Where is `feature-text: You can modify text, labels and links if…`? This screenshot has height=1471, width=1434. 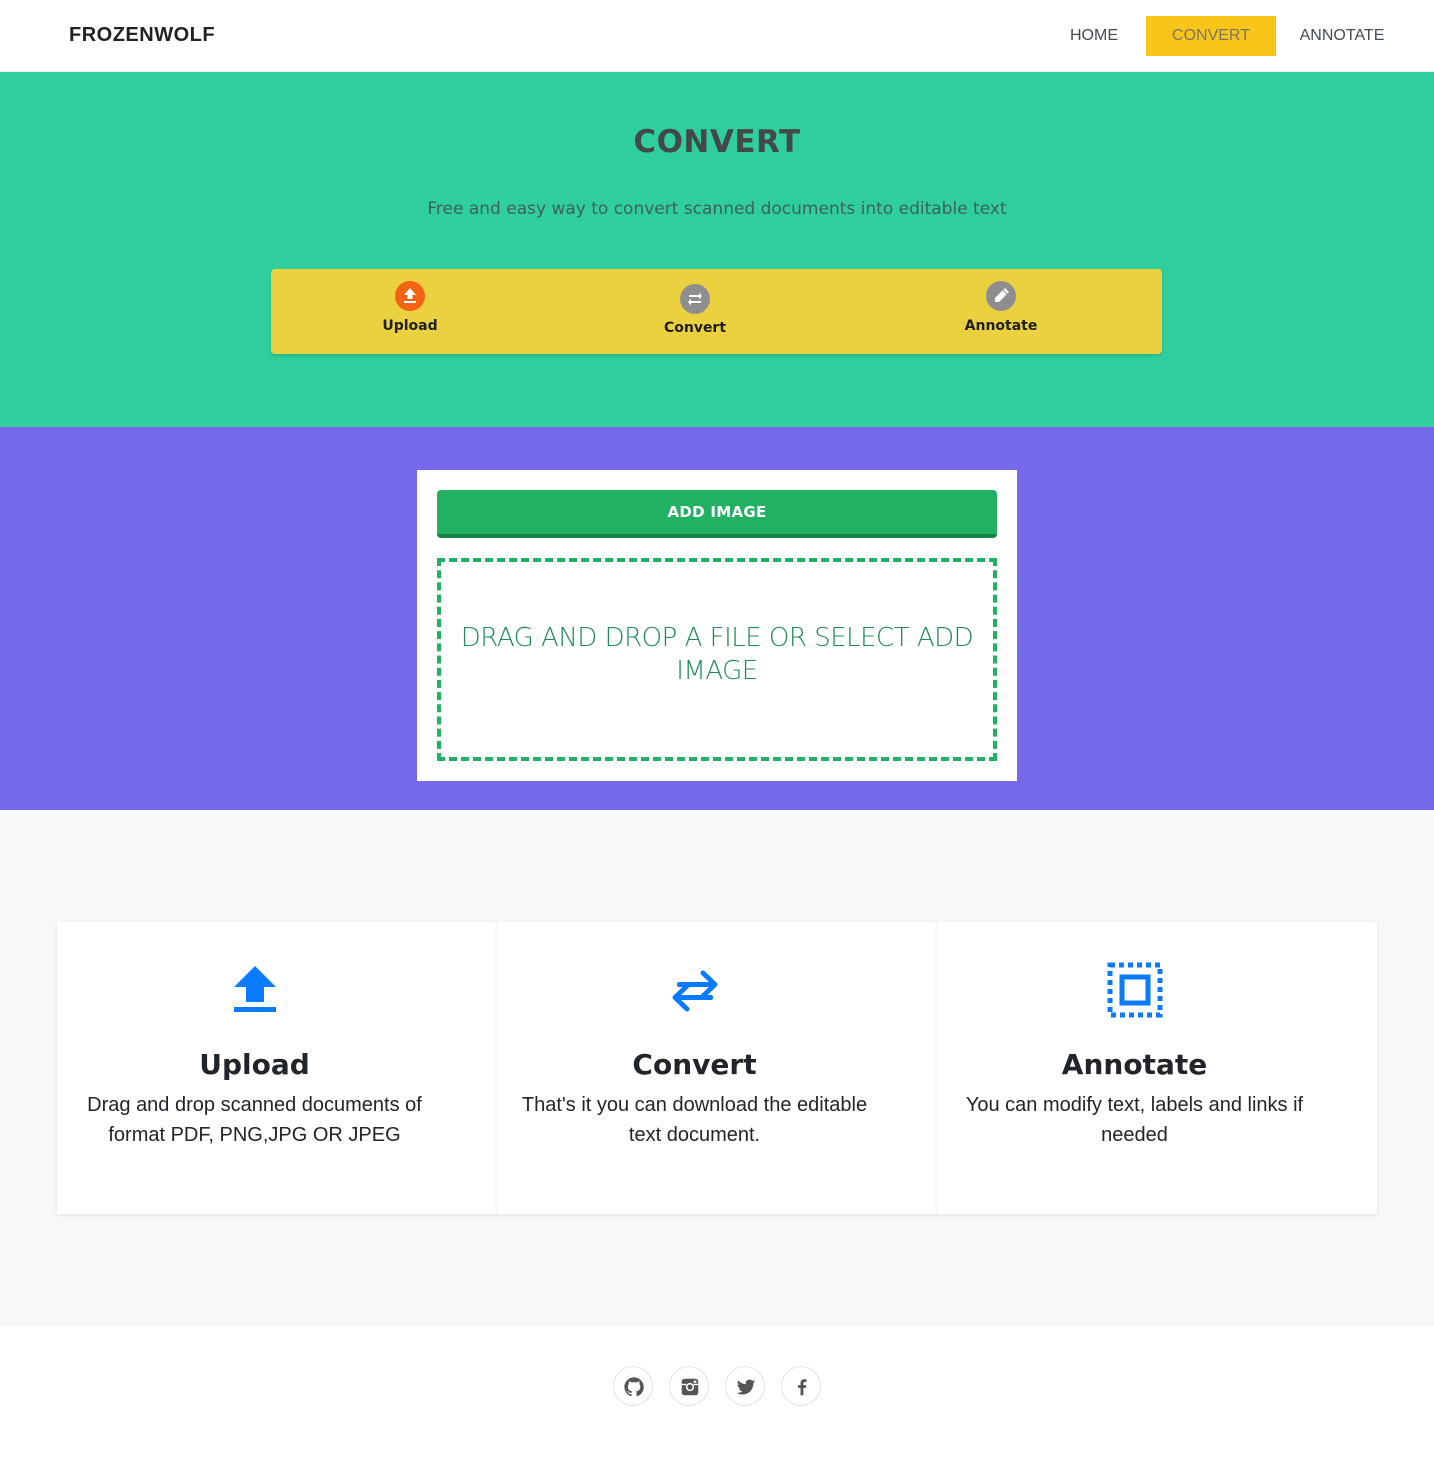
feature-text: You can modify text, labels and links if… is located at coordinates (1134, 1120).